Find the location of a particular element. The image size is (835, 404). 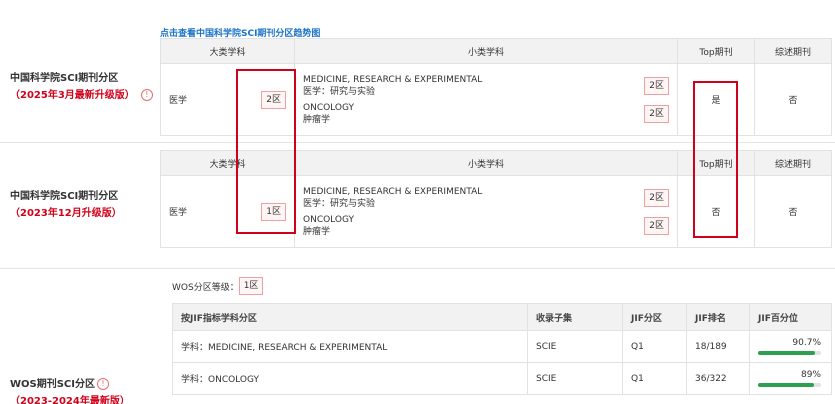

cas-2025-version: （2025年3月最新升级版） is located at coordinates (72, 95).